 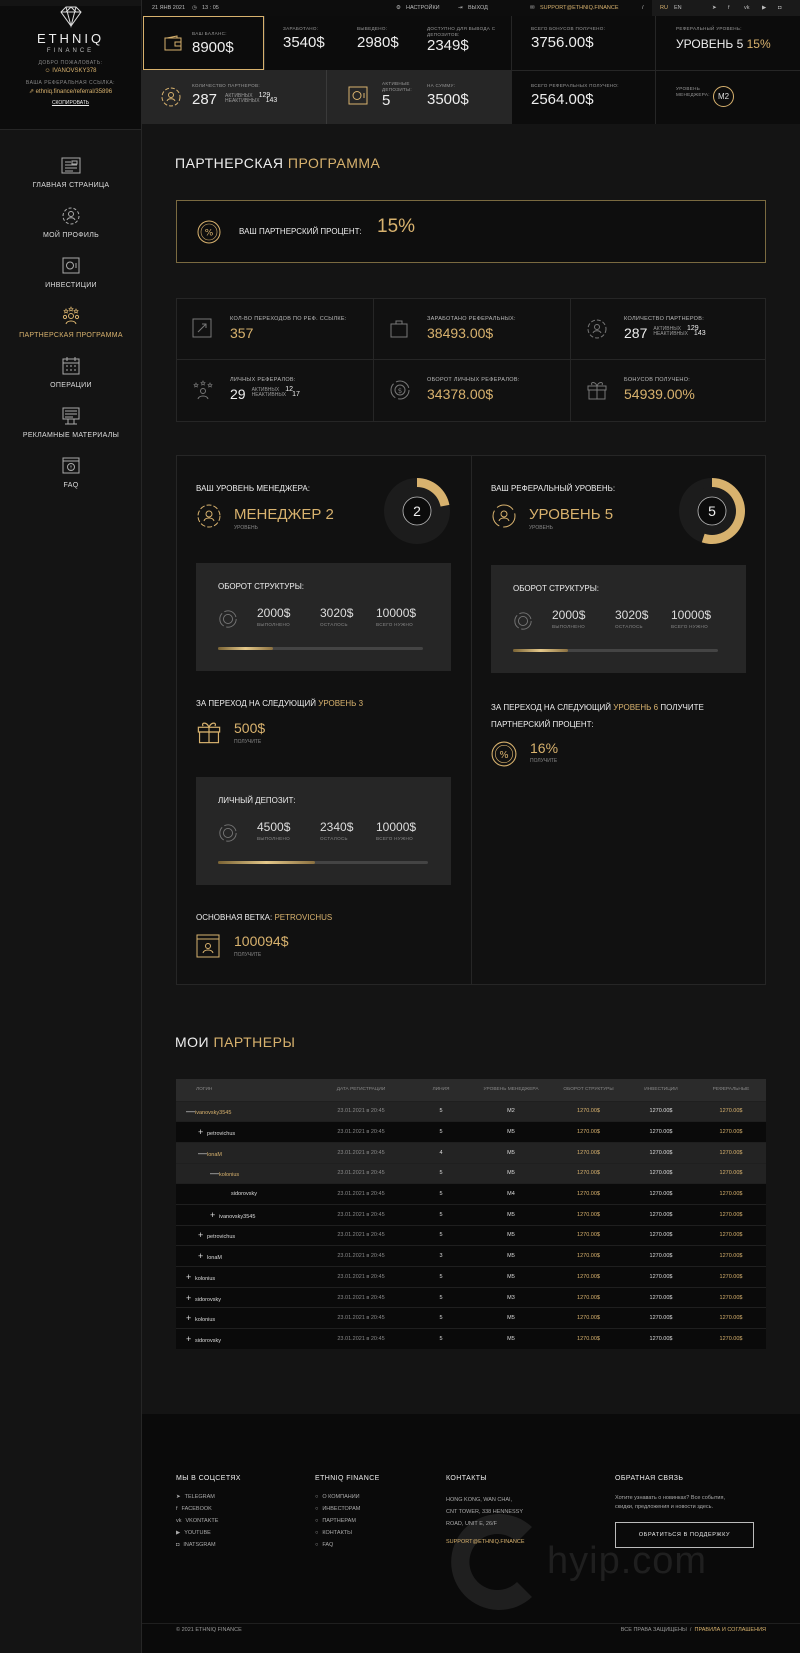 What do you see at coordinates (730, 1630) in the screenshot?
I see `terms-link: ПРАВИЛА И СОГЛАШЕНИЯ` at bounding box center [730, 1630].